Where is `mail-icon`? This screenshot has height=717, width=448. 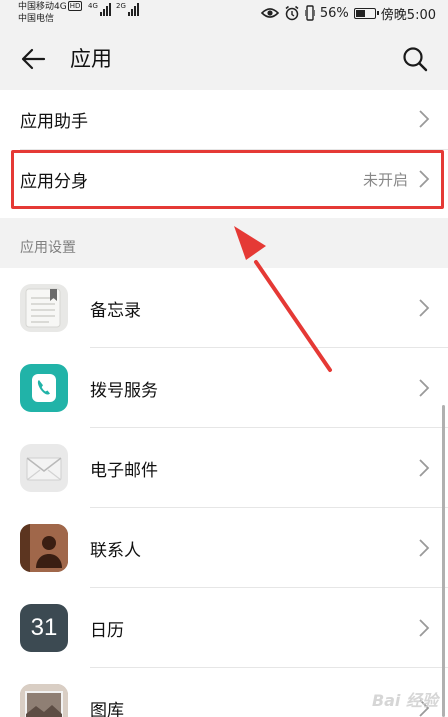
mail-icon is located at coordinates (44, 468).